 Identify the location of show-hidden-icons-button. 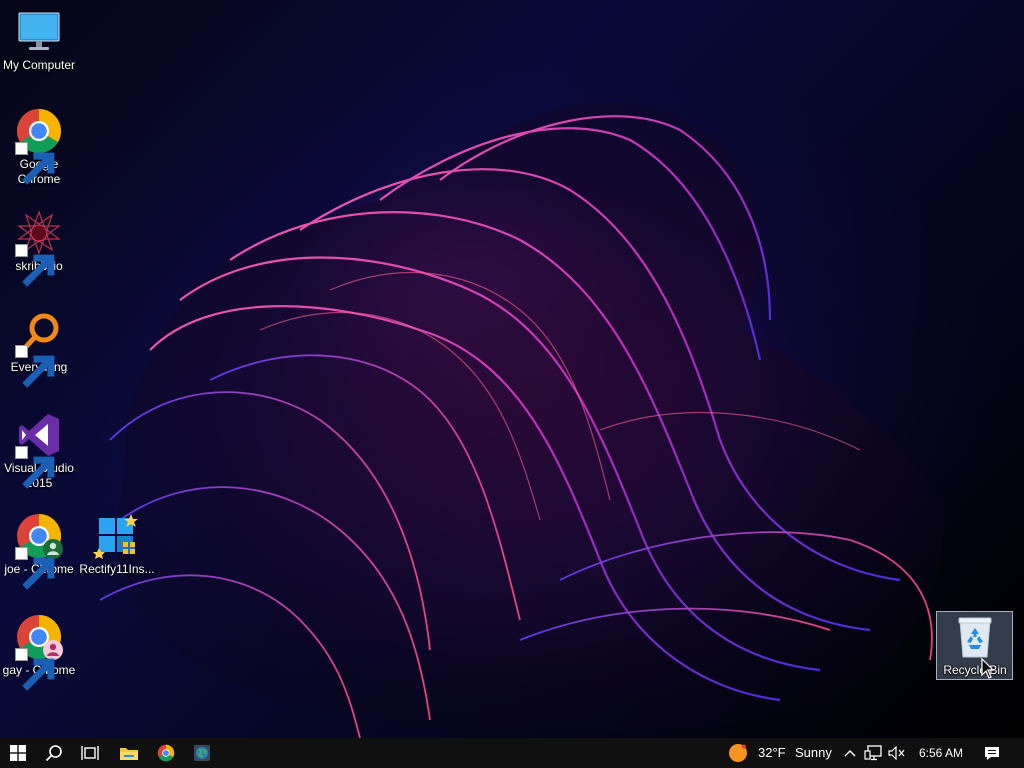
(850, 753).